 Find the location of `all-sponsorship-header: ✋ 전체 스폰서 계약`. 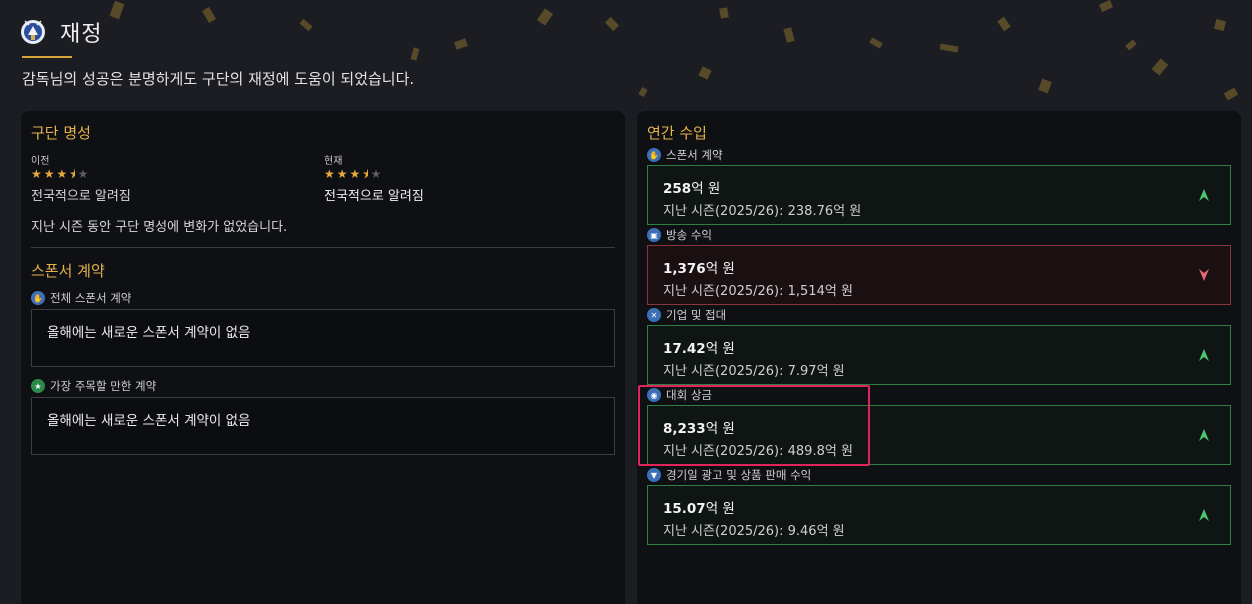

all-sponsorship-header: ✋ 전체 스폰서 계약 is located at coordinates (81, 298).